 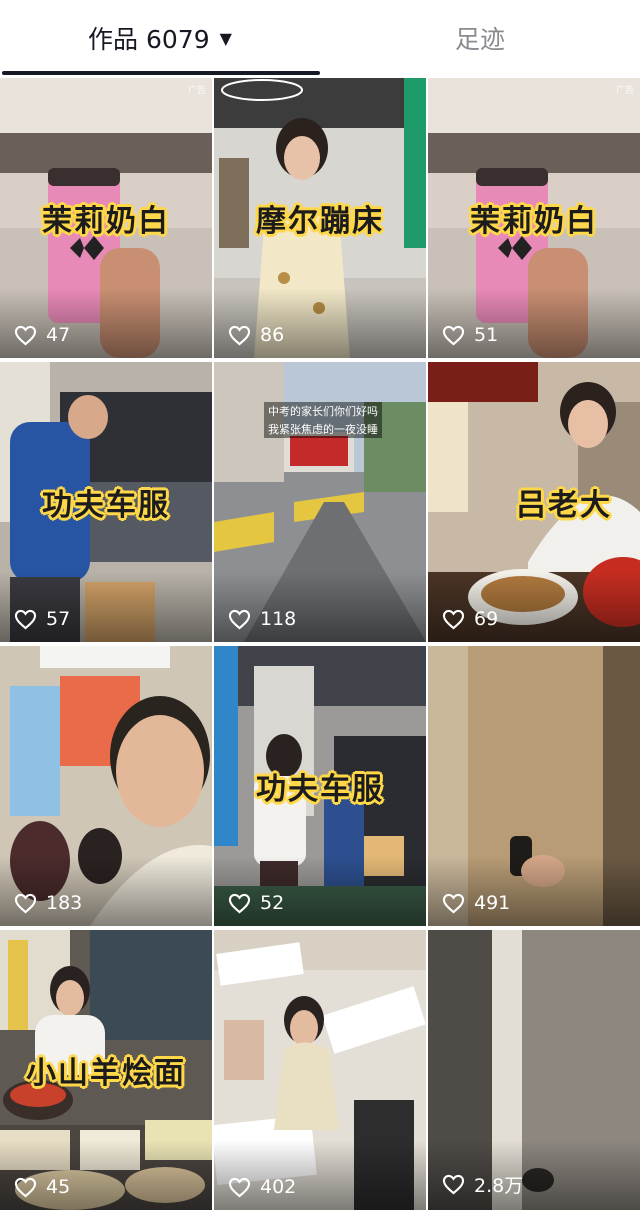 I want to click on like-count-value: 69, so click(x=486, y=619).